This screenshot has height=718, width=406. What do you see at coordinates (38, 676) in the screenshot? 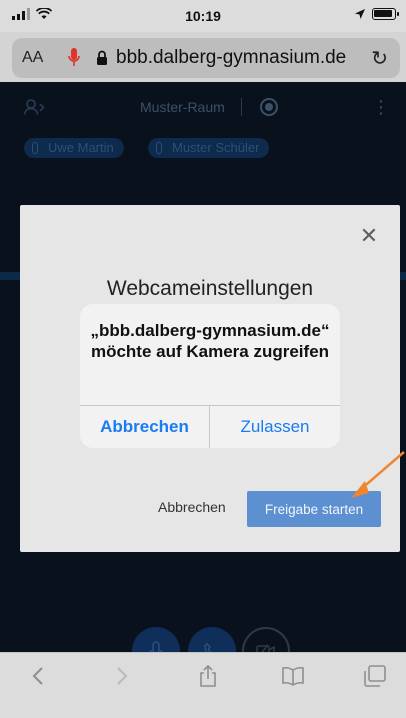
I see `back-icon` at bounding box center [38, 676].